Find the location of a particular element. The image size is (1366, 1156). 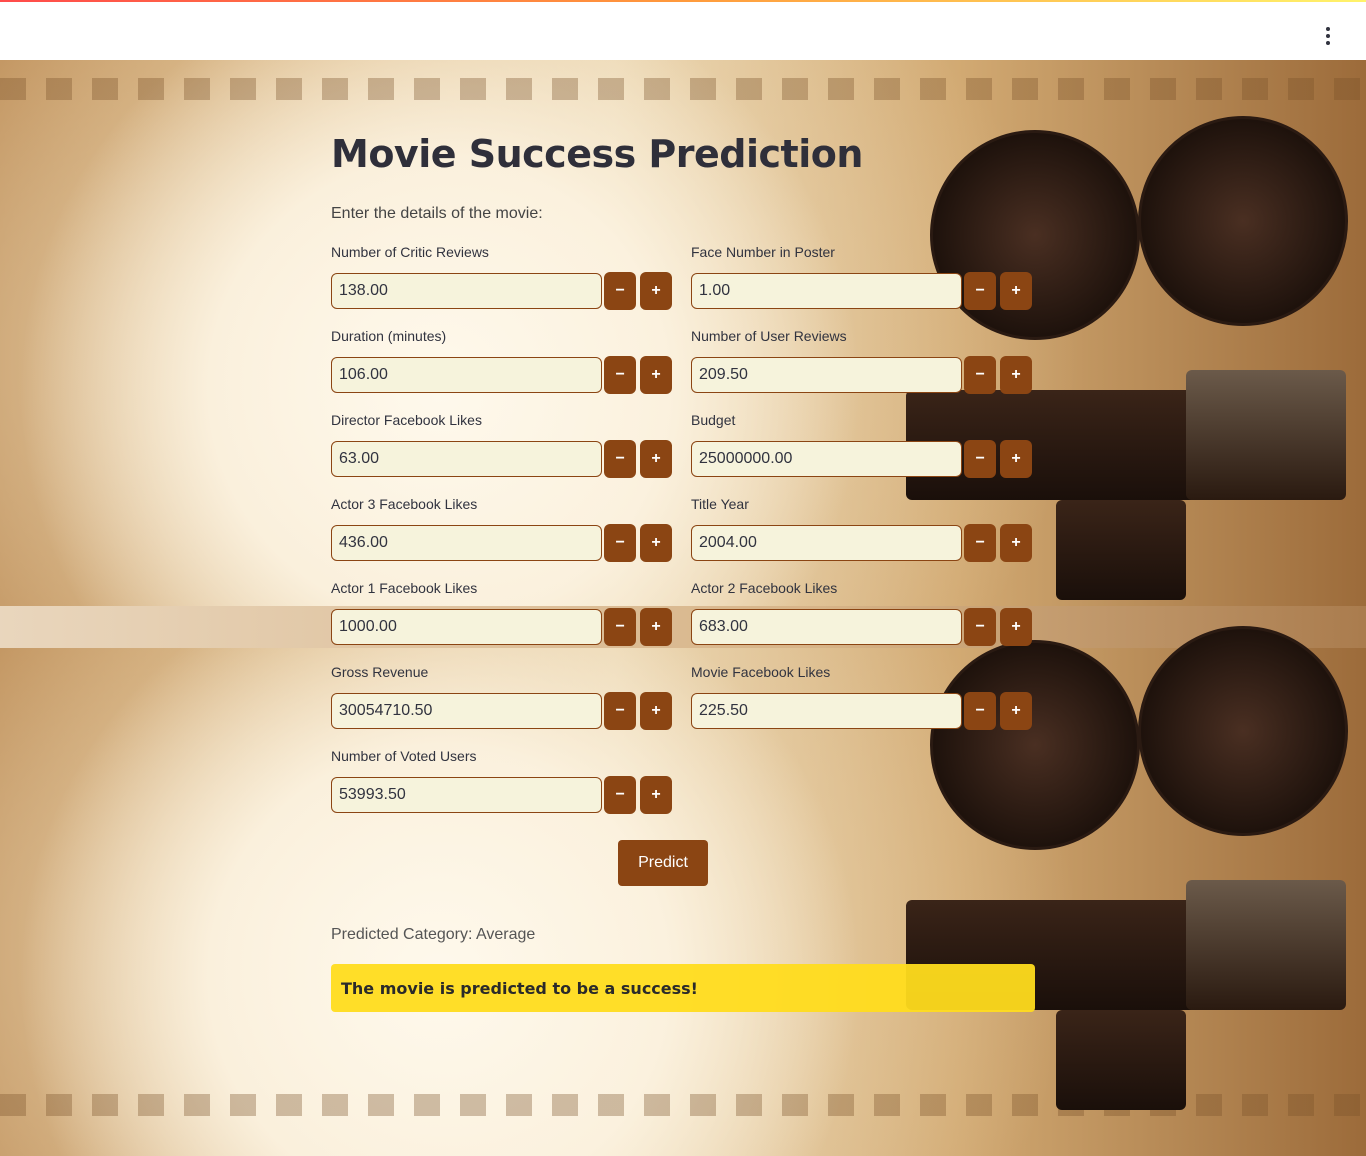

field-label: Actor 2 Facebook Likes is located at coordinates (764, 588).